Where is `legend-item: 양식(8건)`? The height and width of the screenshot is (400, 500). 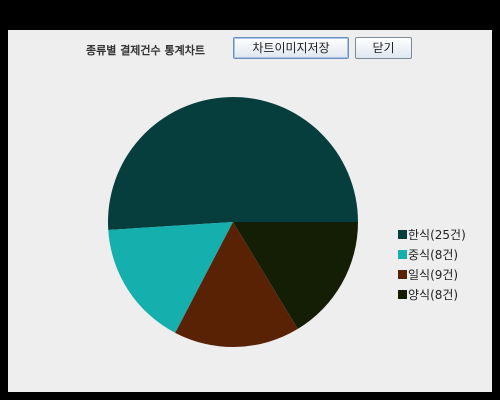 legend-item: 양식(8건) is located at coordinates (432, 294).